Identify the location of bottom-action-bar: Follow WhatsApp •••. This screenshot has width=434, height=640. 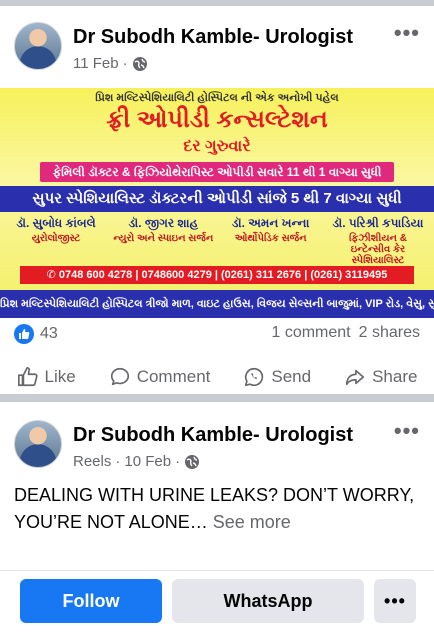
(217, 605).